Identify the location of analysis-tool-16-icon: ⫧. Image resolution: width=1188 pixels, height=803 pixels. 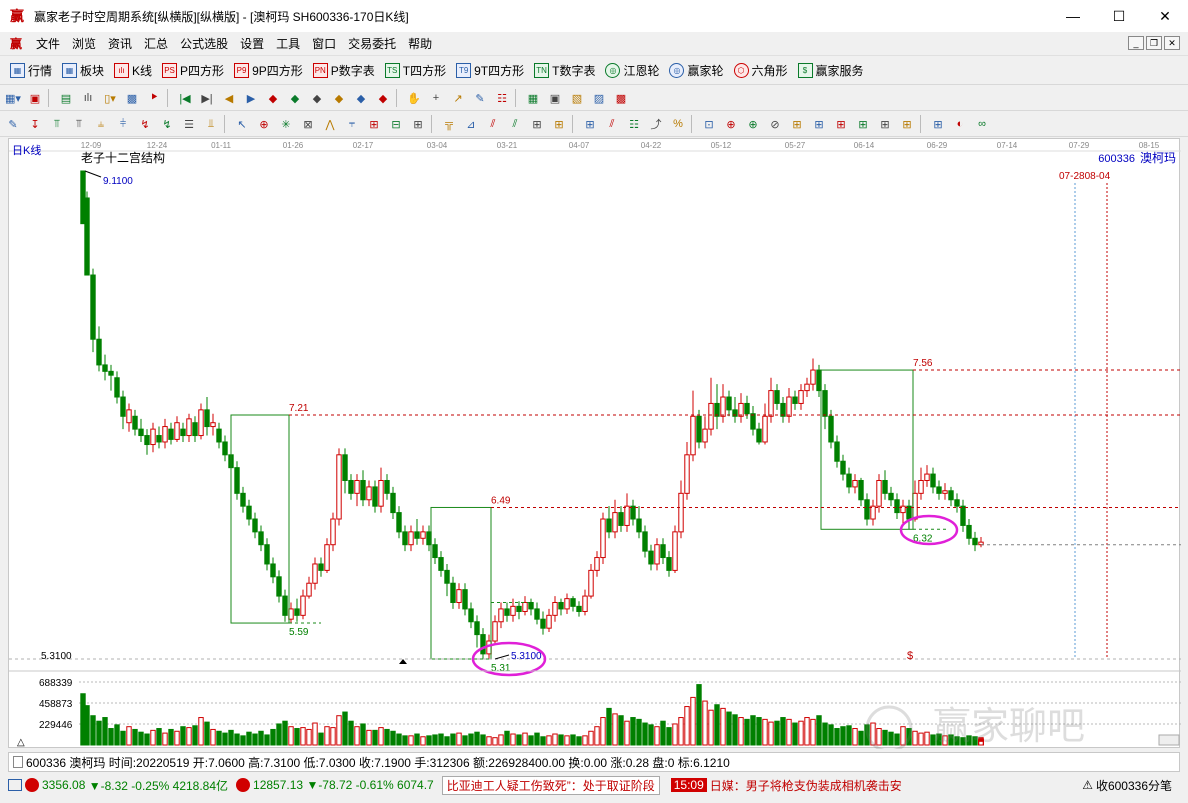
(352, 124).